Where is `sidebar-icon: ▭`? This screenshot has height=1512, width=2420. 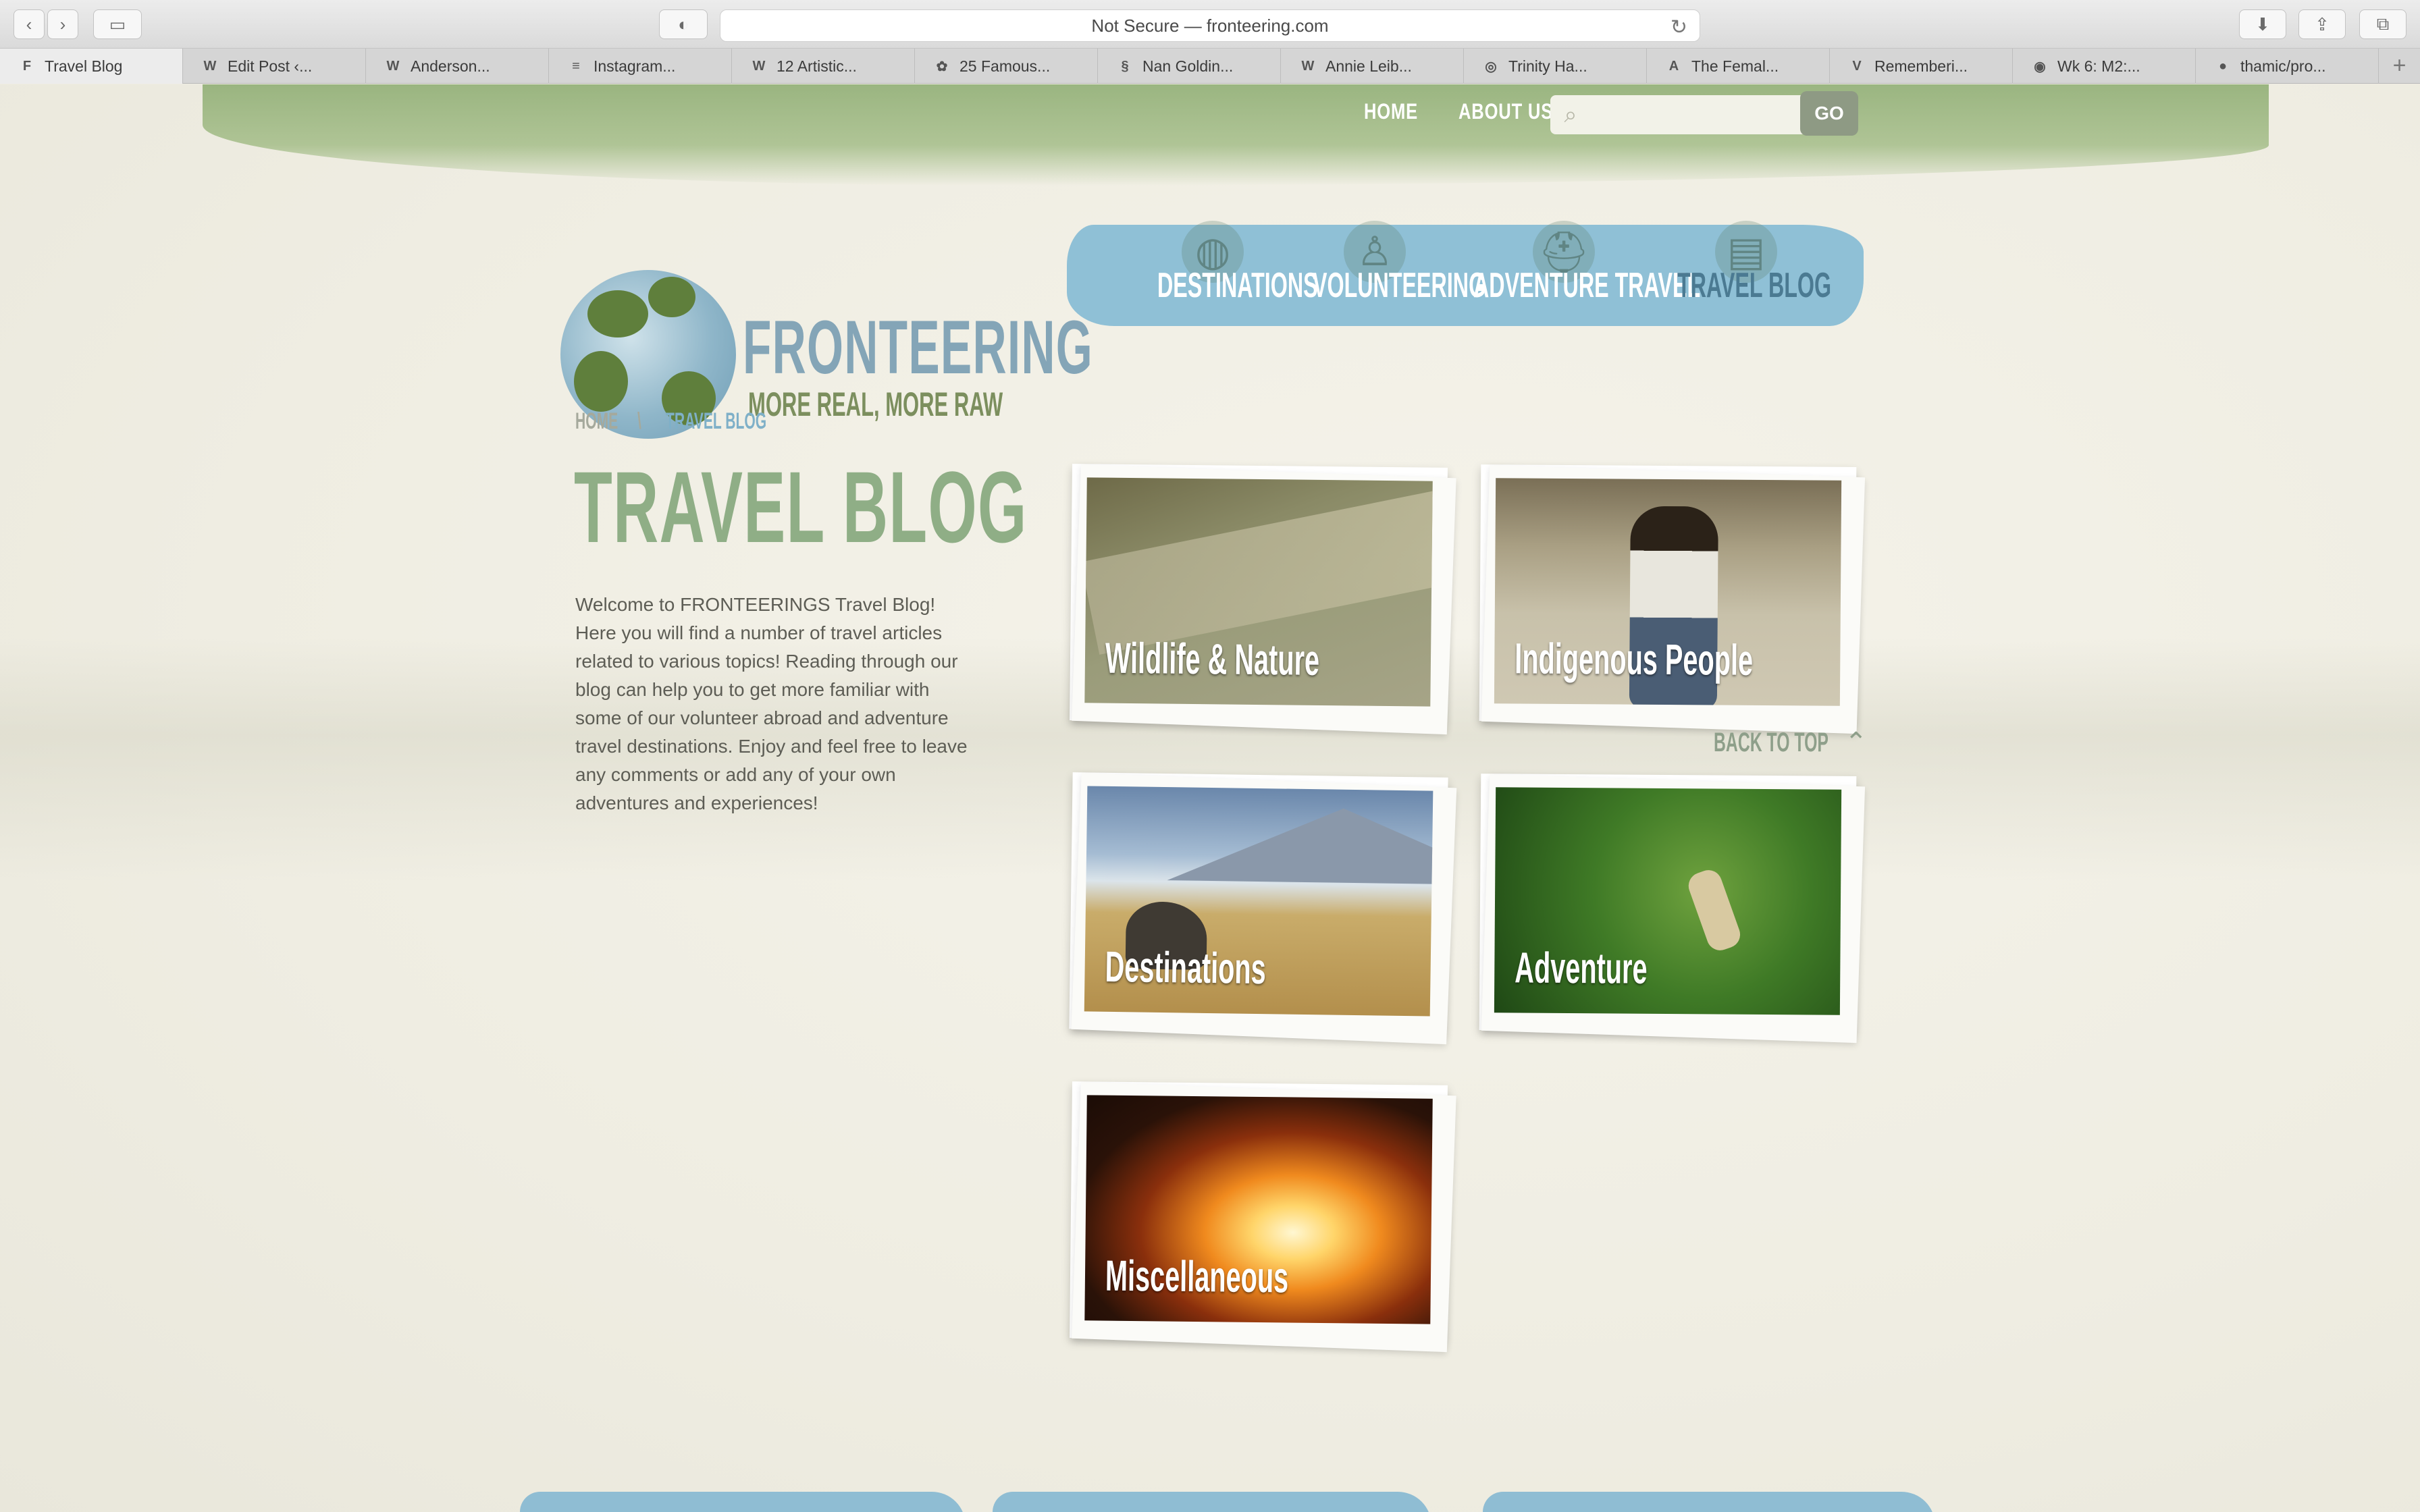
sidebar-icon: ▭ is located at coordinates (117, 24).